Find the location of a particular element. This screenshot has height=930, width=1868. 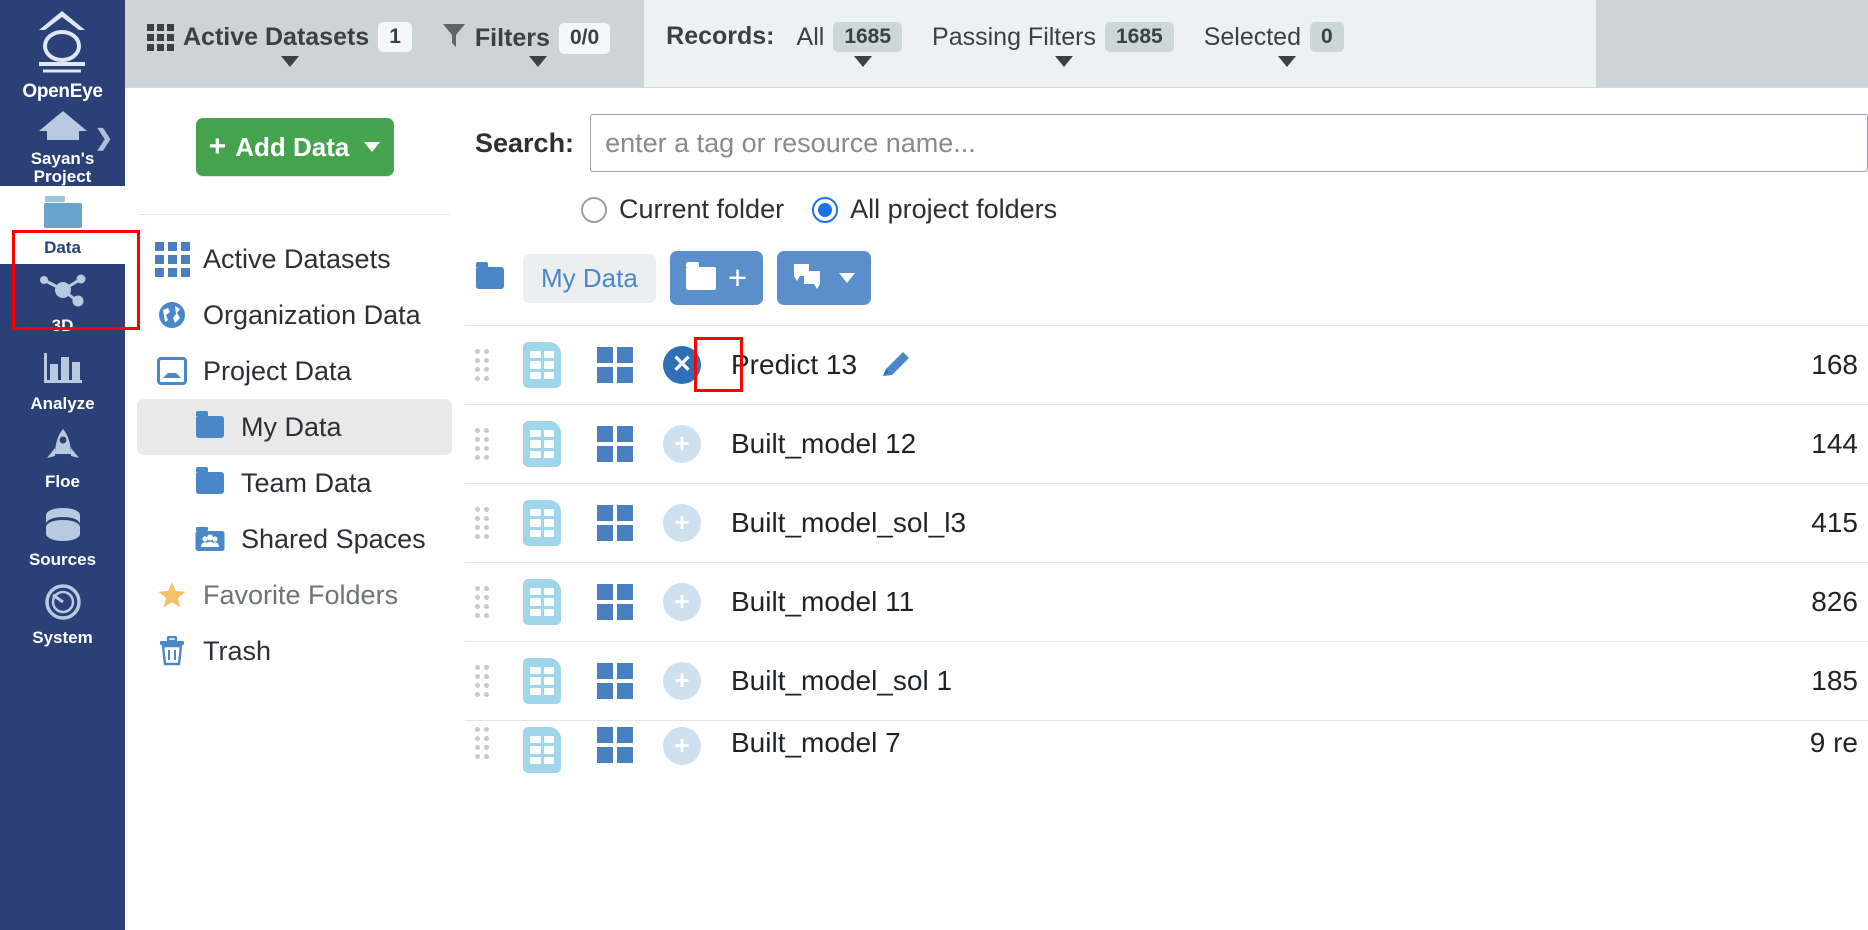

table-row: + Built_model 11 826 is located at coordinates (1166, 601).